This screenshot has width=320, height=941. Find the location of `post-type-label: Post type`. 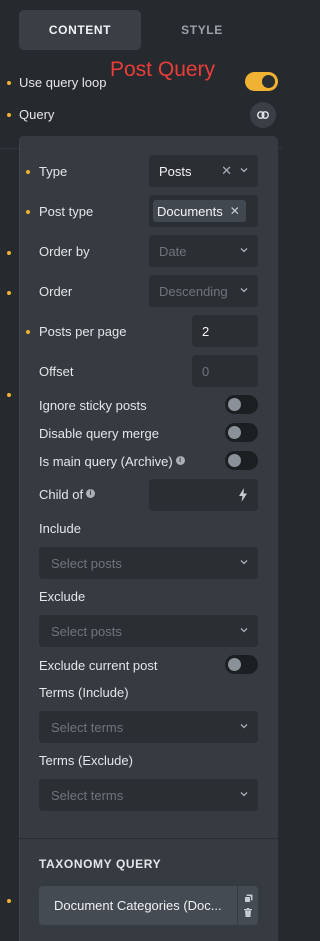

post-type-label: Post type is located at coordinates (66, 211).